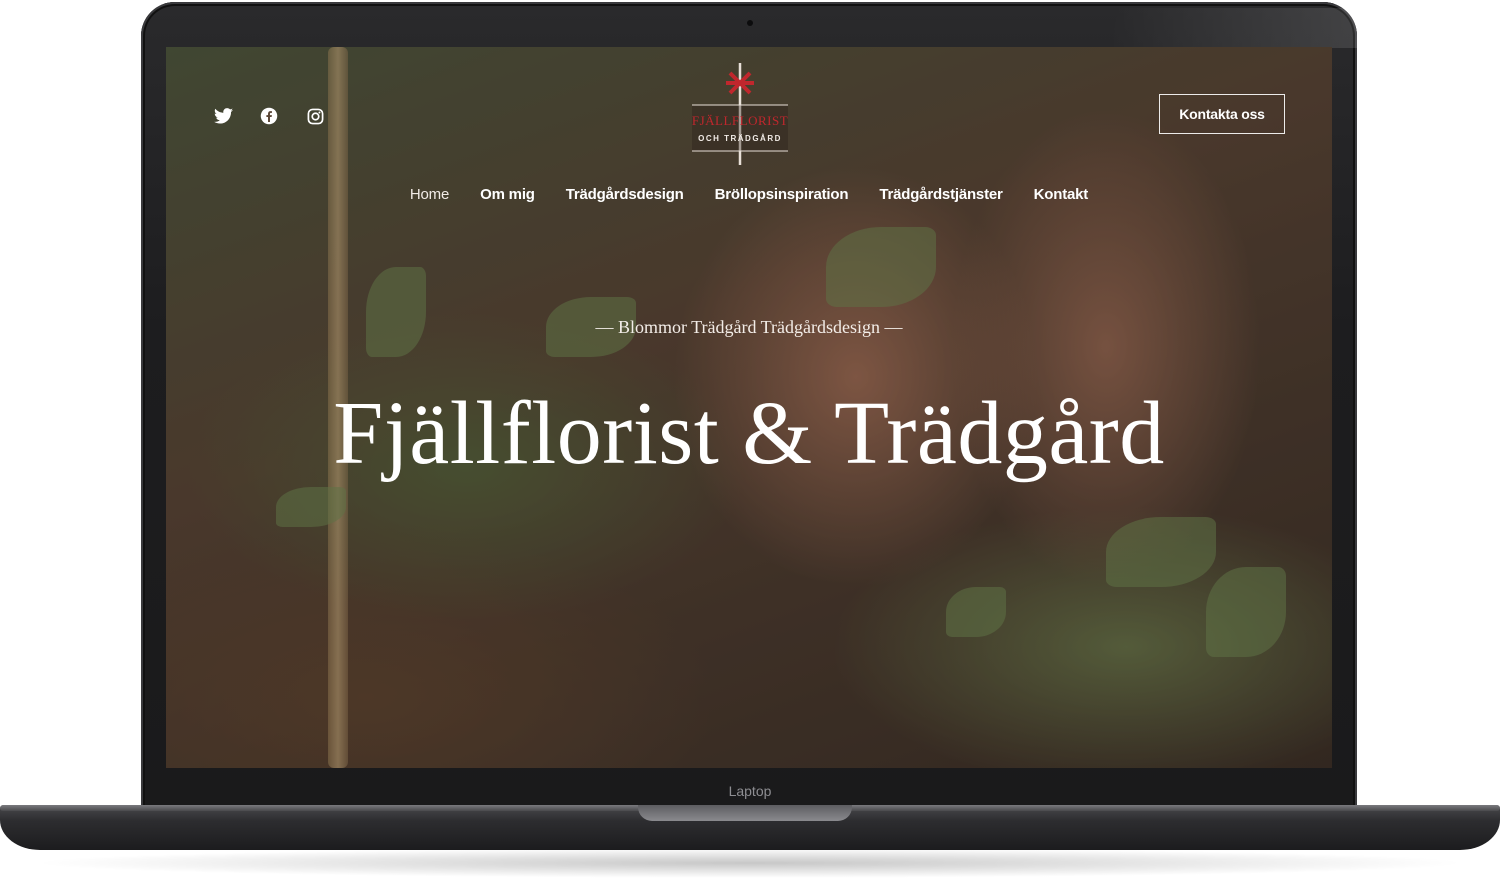 This screenshot has width=1500, height=890. Describe the element at coordinates (740, 120) in the screenshot. I see `logo-name-line1: FJÄLLFLORIST` at that location.